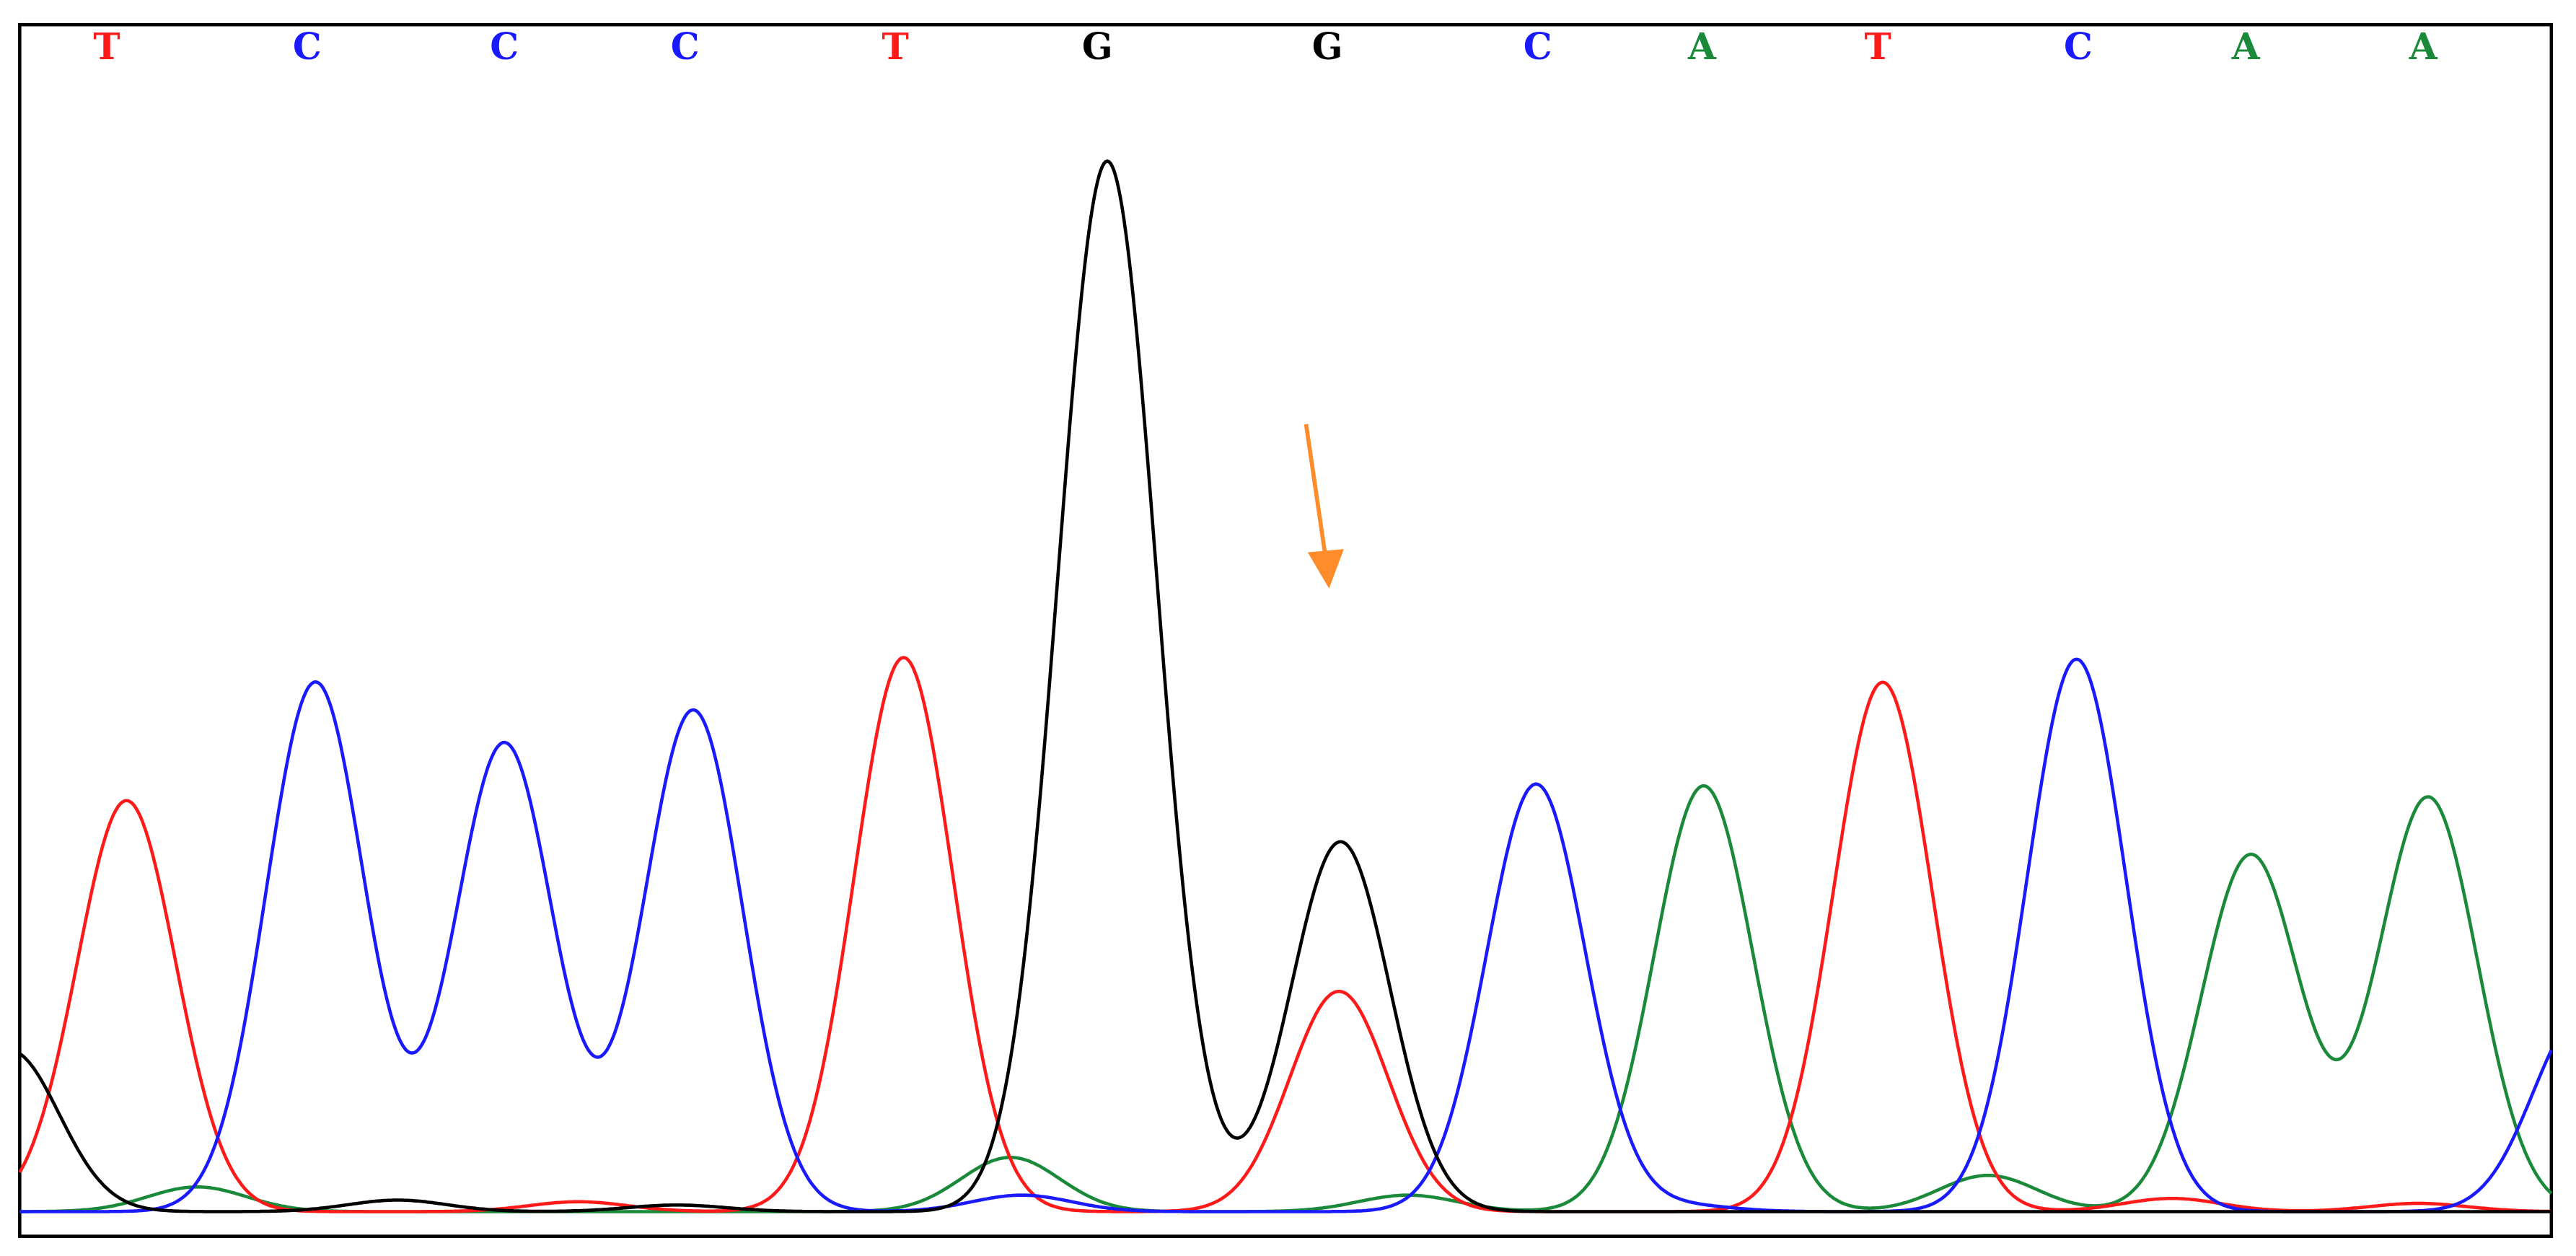 The image size is (2576, 1256). Describe the element at coordinates (307, 46) in the screenshot. I see `base-call-1: C` at that location.